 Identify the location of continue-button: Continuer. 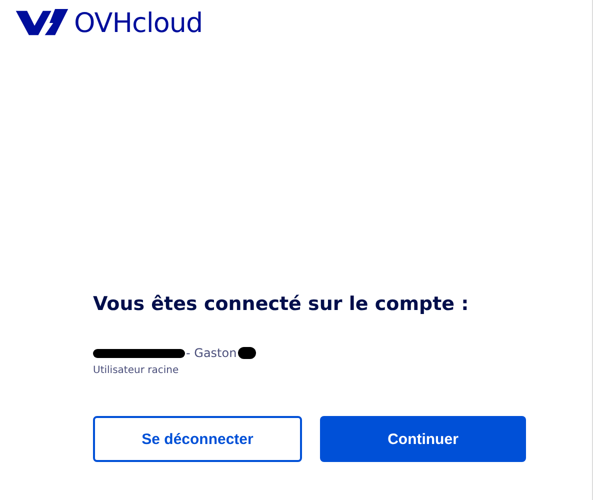
(423, 439).